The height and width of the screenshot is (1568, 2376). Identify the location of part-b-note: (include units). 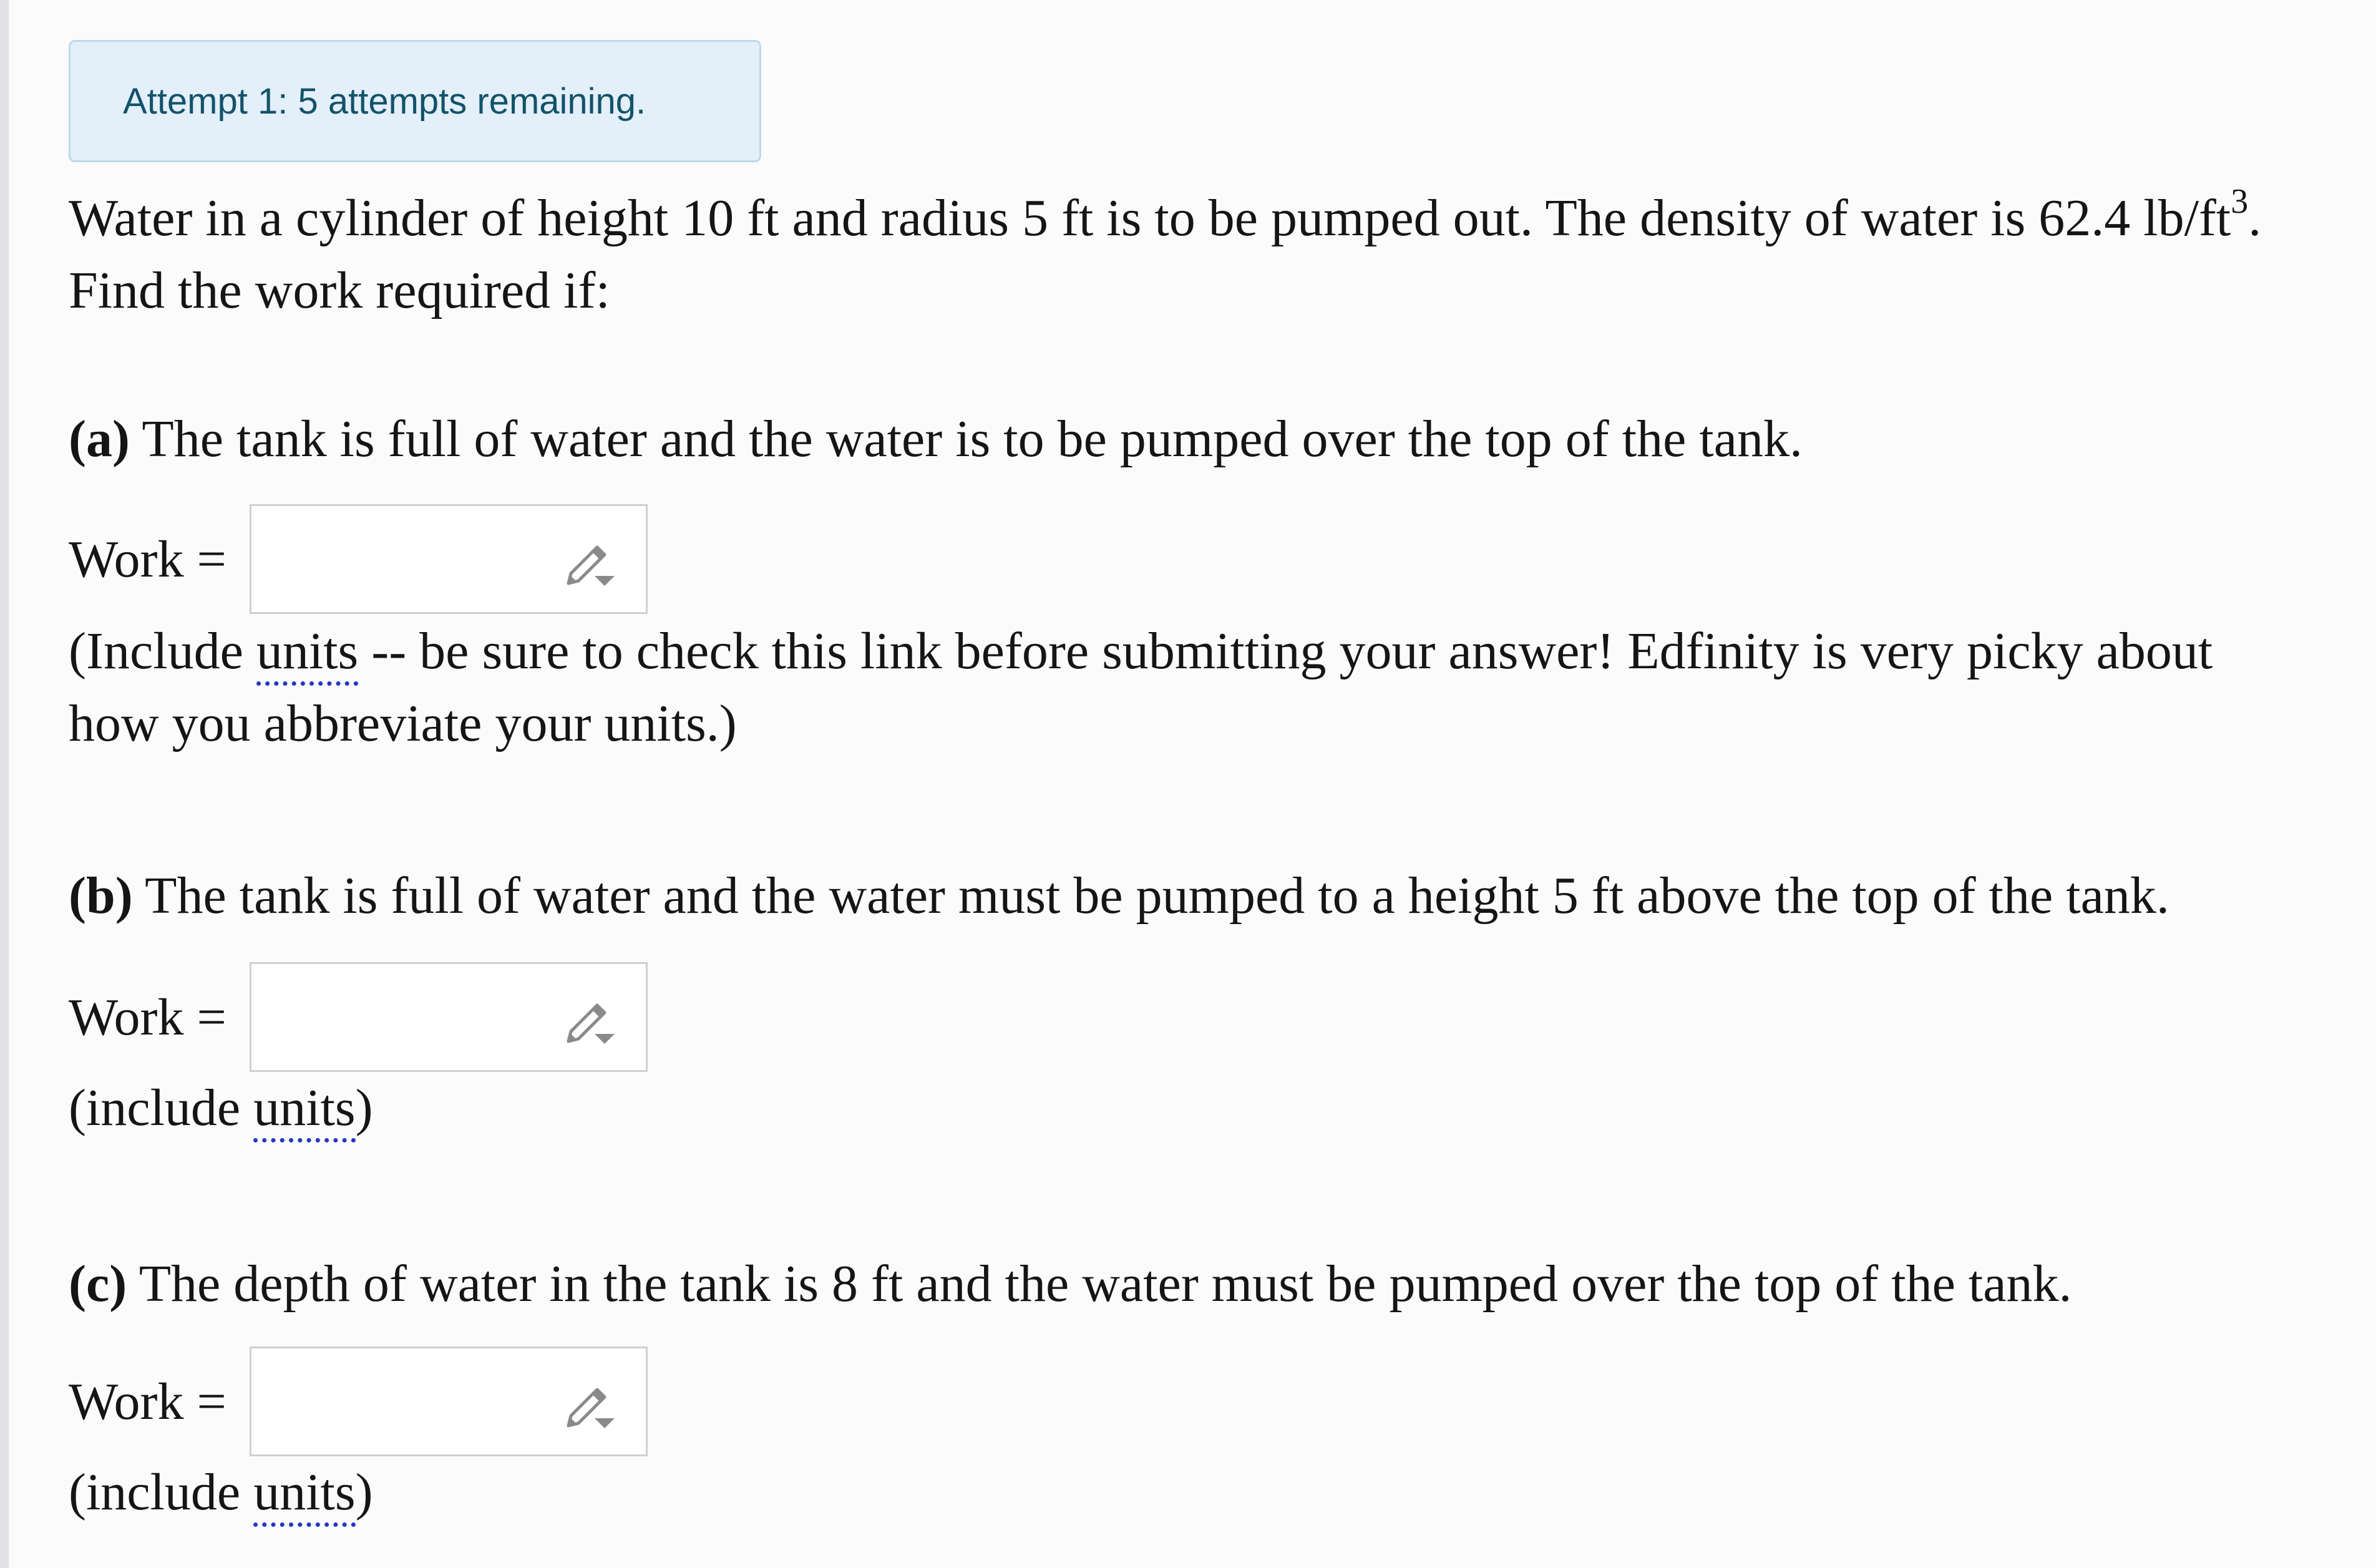
(221, 1108).